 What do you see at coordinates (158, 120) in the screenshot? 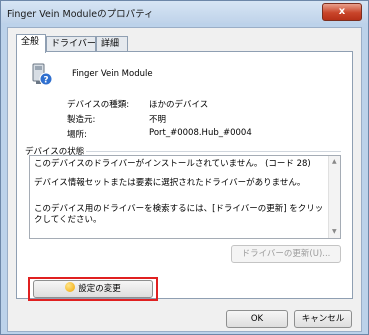
I see `manufacturer-value: 不明` at bounding box center [158, 120].